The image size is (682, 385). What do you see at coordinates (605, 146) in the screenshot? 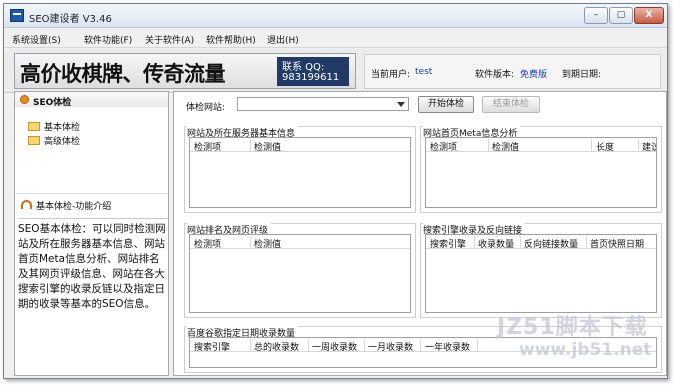
I see `column-header: 长度` at bounding box center [605, 146].